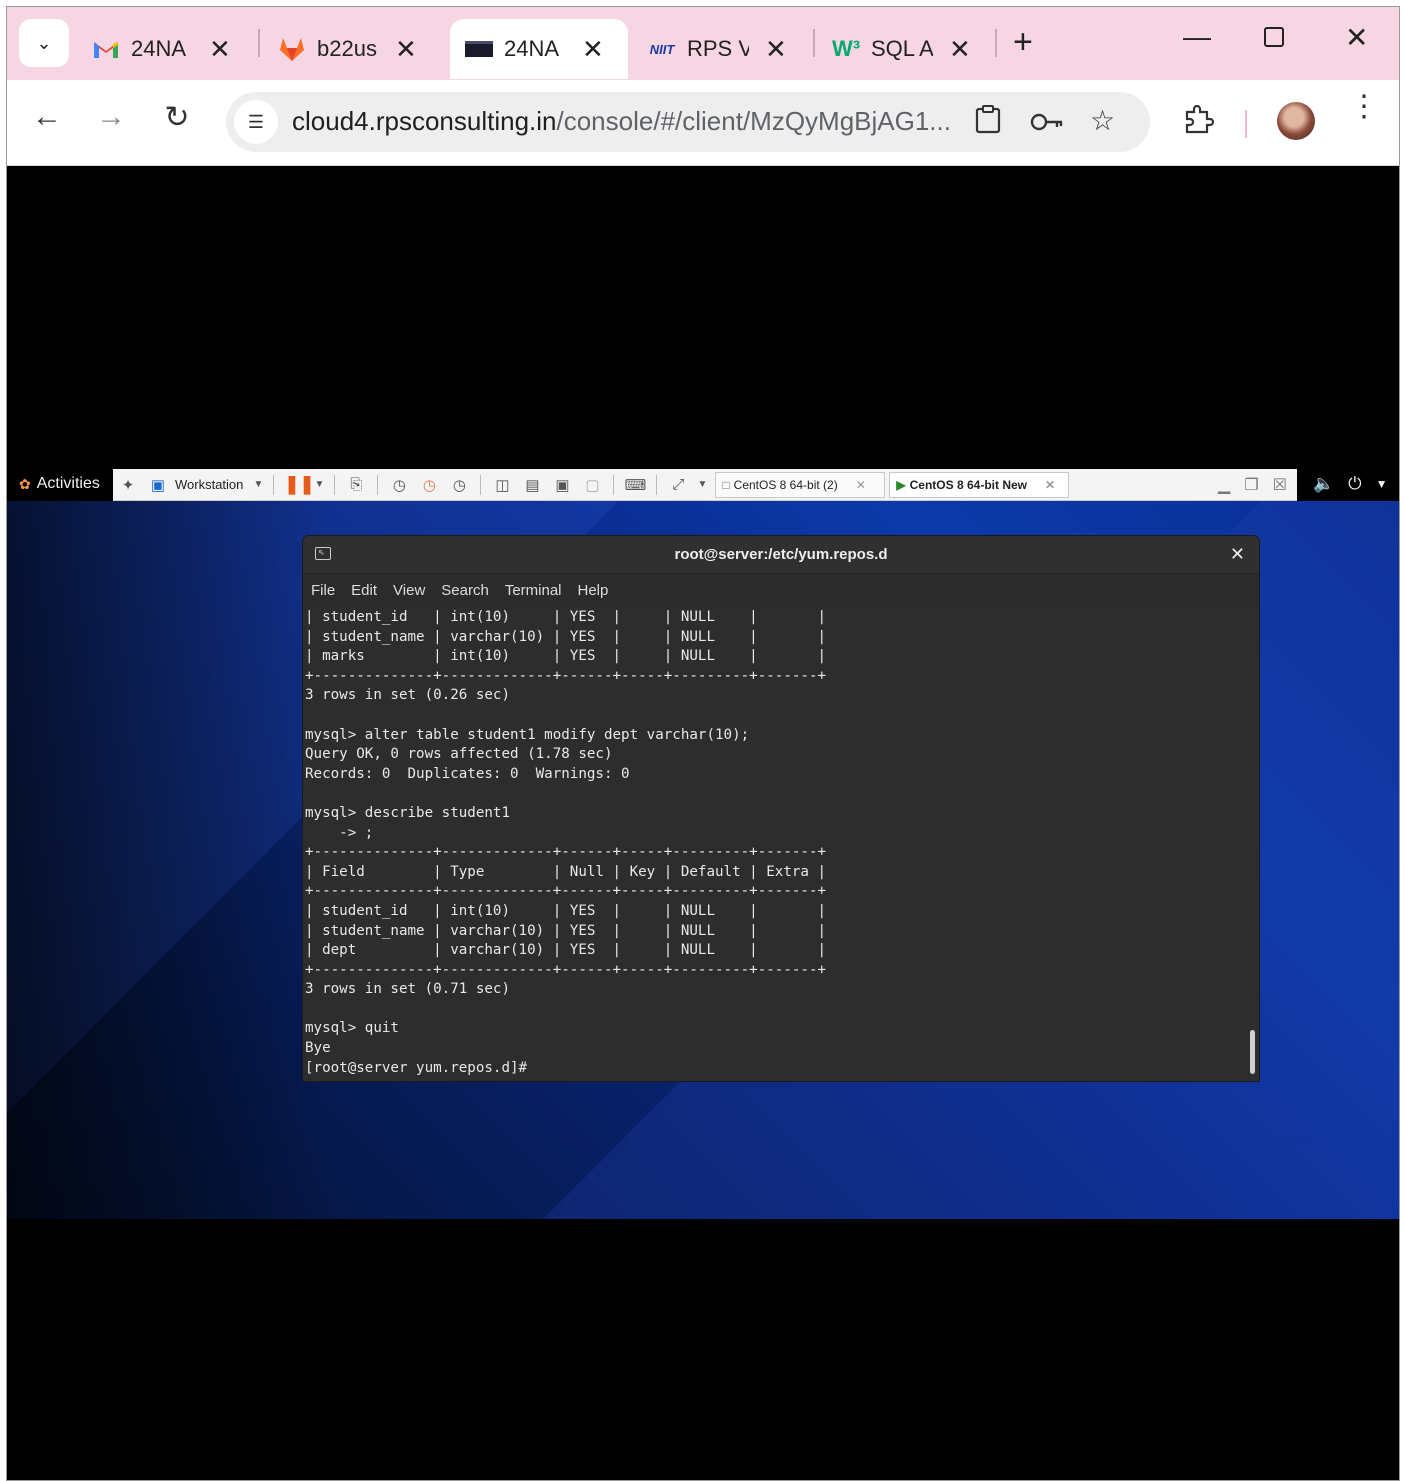 This screenshot has width=1405, height=1481. What do you see at coordinates (356, 484) in the screenshot?
I see `send-ctrl-alt-del-icon: ⎘` at bounding box center [356, 484].